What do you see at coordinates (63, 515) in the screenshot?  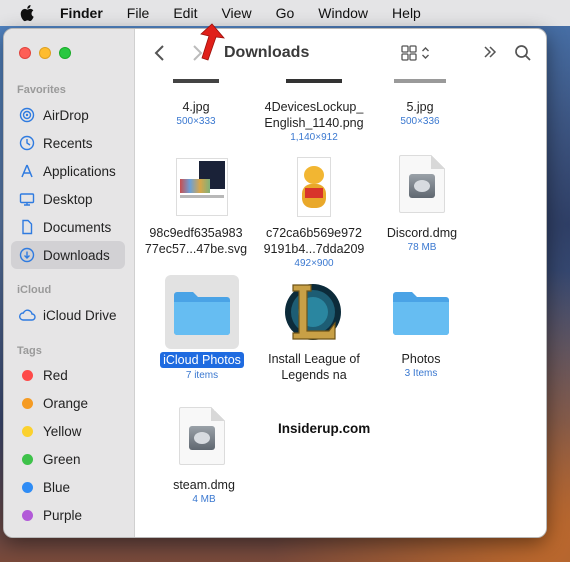 I see `sidebar-item-label: Purple` at bounding box center [63, 515].